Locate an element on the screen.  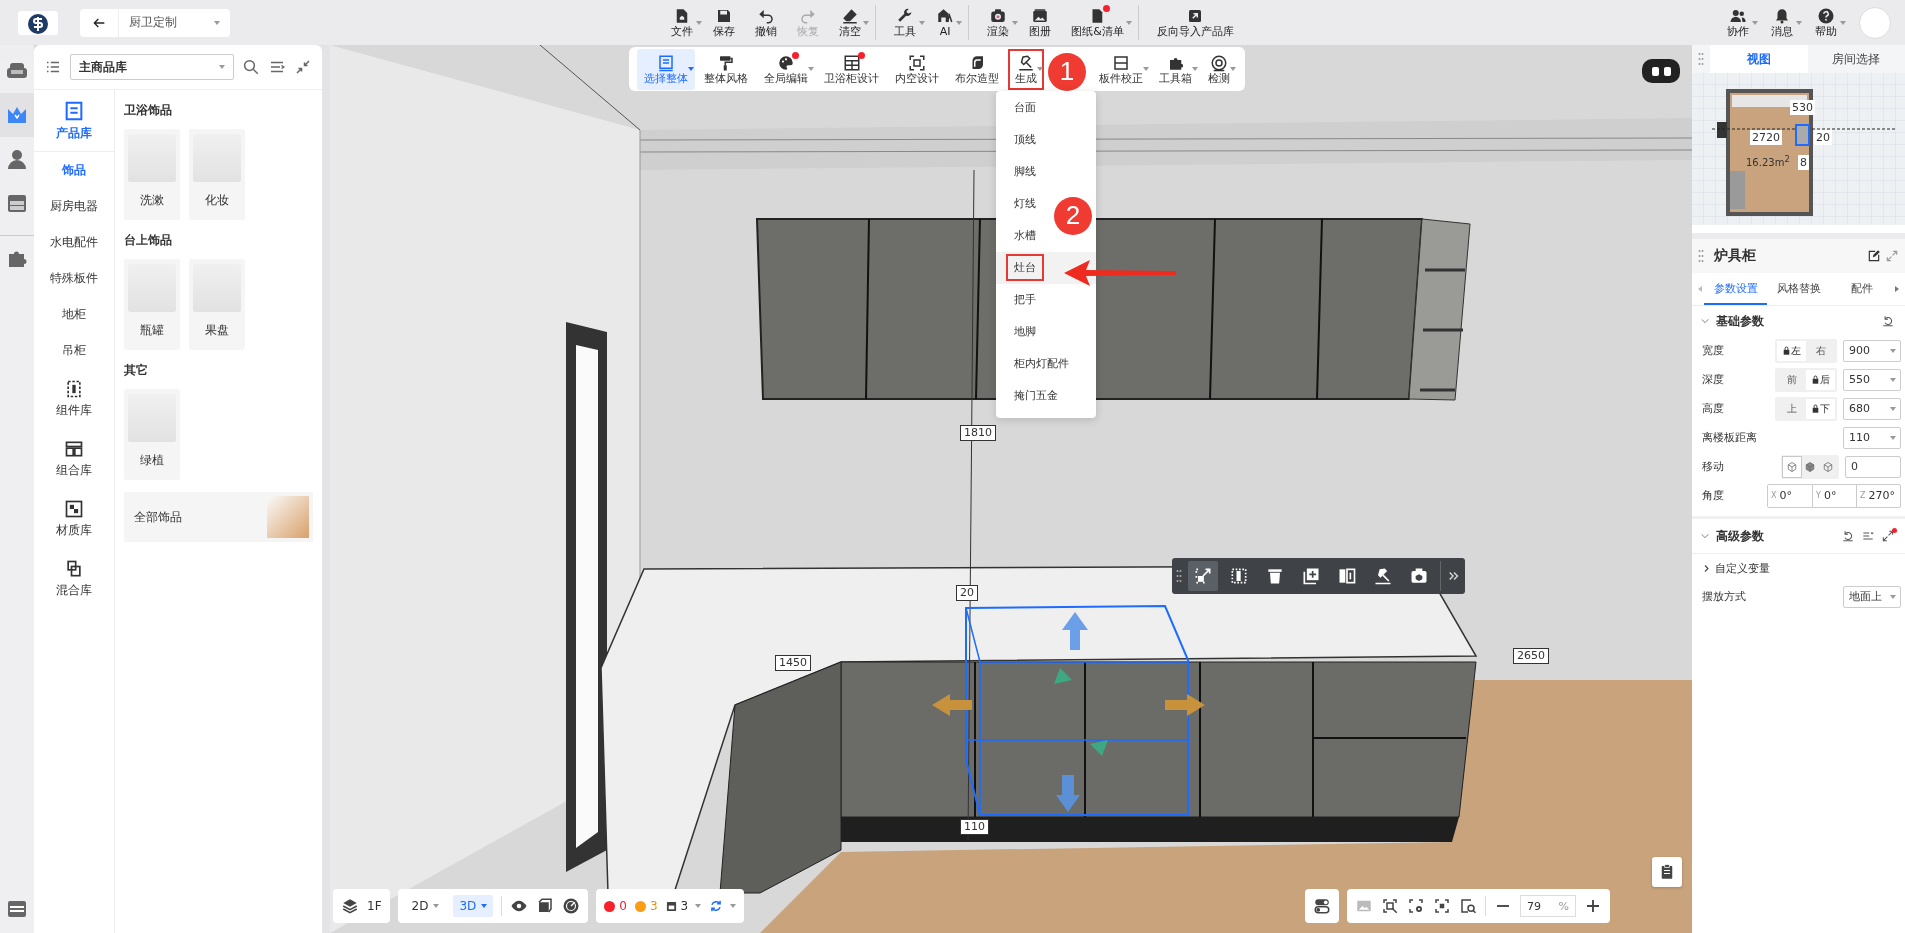
toolbar-button: 文件 is located at coordinates (682, 22).